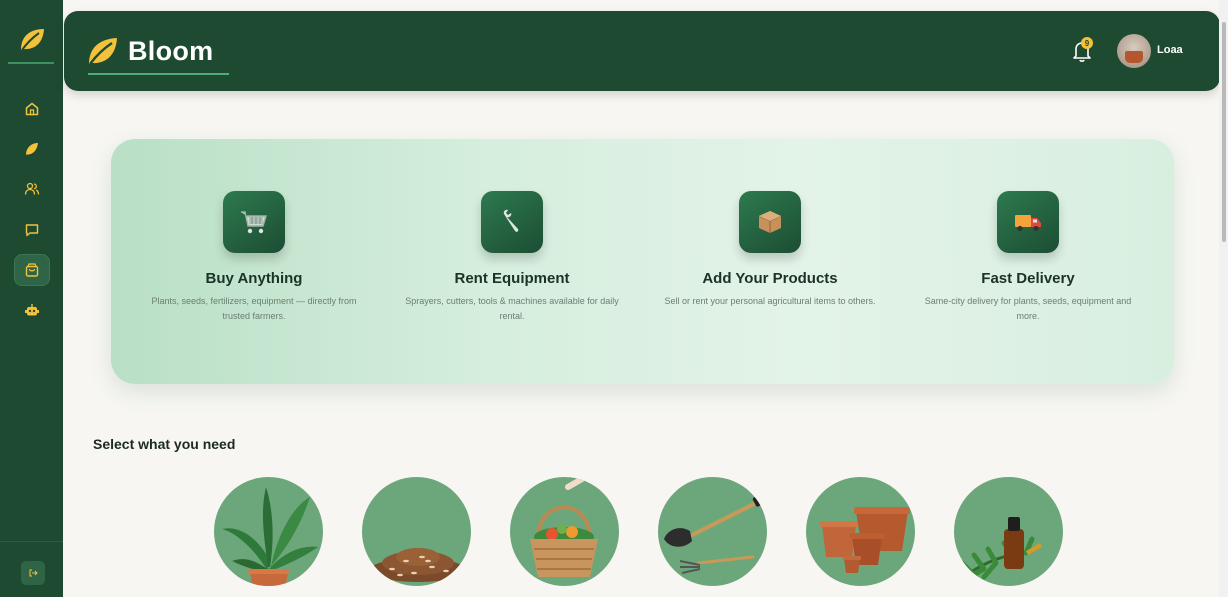 Image resolution: width=1228 pixels, height=597 pixels. I want to click on sidebar-item-plants, so click(32, 149).